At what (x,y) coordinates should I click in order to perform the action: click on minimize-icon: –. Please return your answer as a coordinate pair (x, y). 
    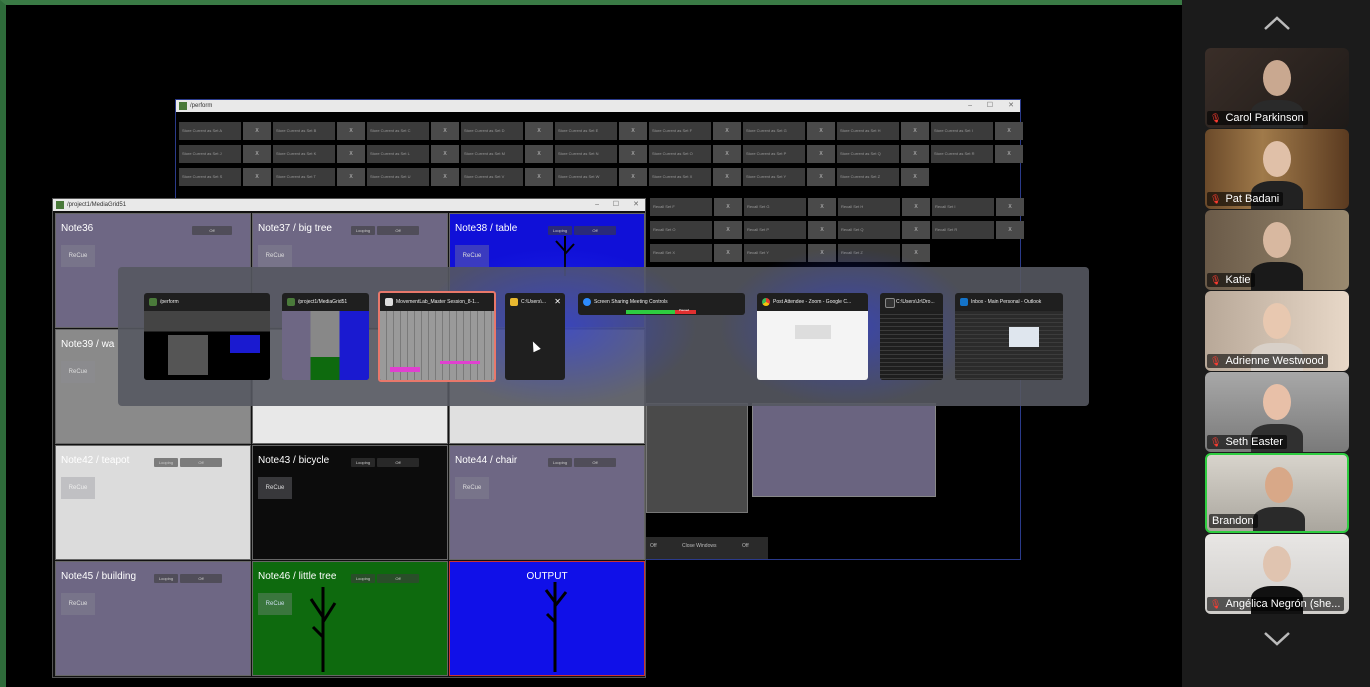
    Looking at the image, I should click on (970, 106).